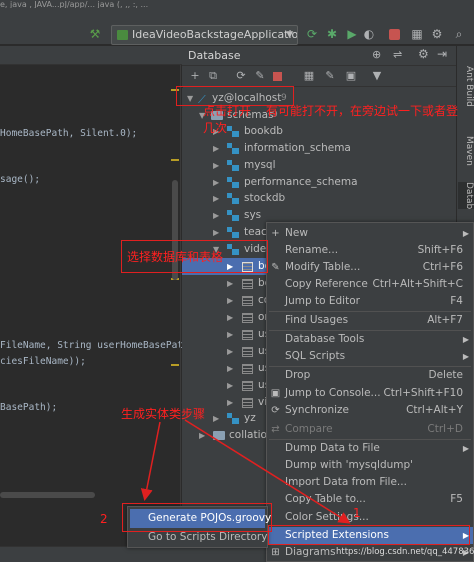 The height and width of the screenshot is (562, 474). I want to click on annotation-arrows, so click(245, 471).